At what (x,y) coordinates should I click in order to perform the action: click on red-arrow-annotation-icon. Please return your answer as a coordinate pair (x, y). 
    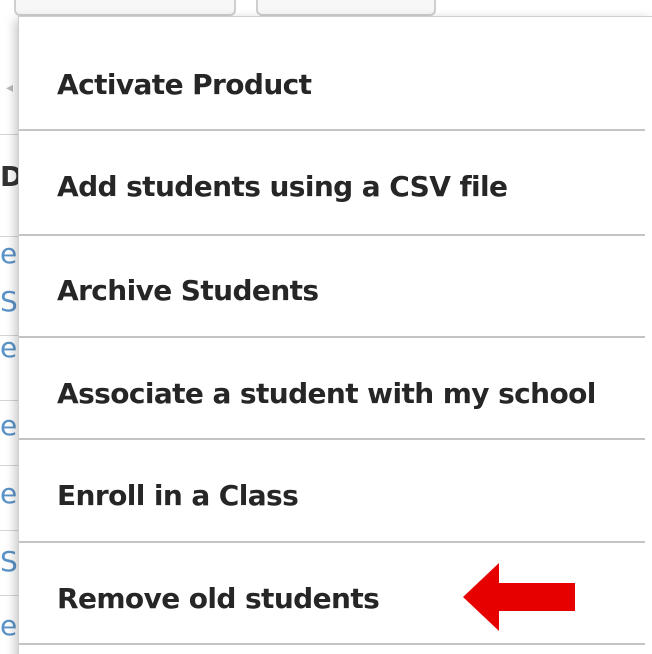
    Looking at the image, I should click on (519, 597).